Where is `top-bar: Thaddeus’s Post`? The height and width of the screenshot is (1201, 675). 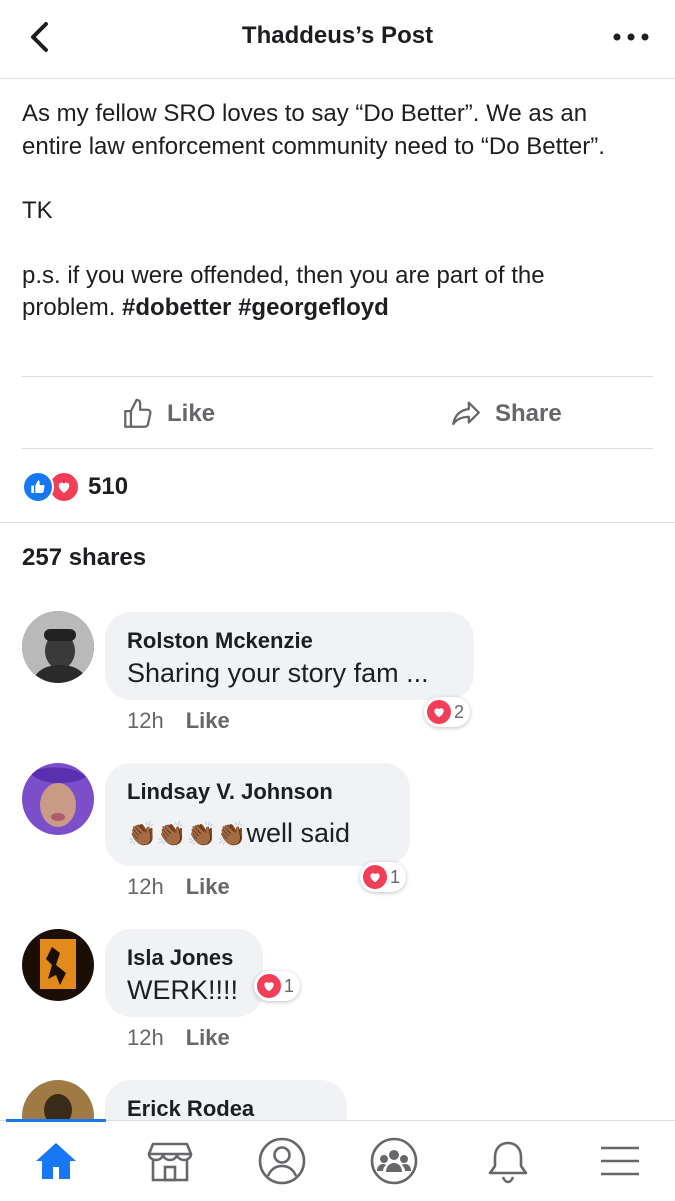 top-bar: Thaddeus’s Post is located at coordinates (337, 39).